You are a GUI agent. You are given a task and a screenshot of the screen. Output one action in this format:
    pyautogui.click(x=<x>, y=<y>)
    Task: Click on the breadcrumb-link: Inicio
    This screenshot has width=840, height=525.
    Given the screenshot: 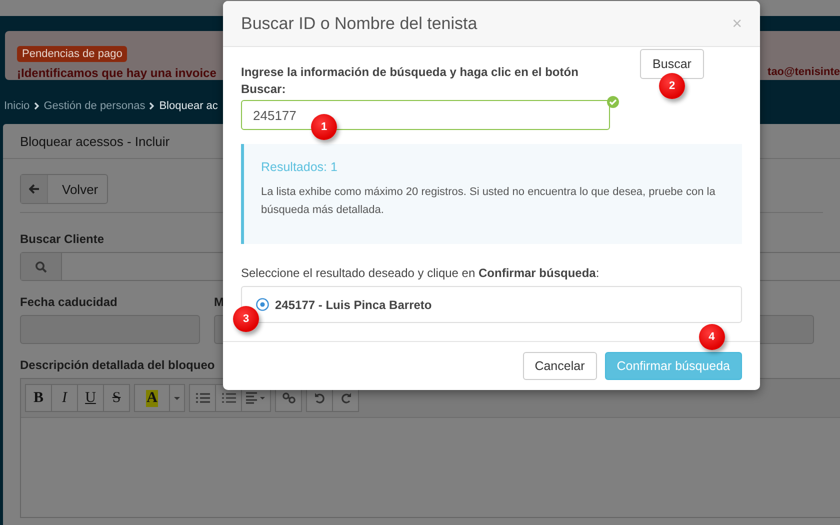 What is the action you would take?
    pyautogui.click(x=17, y=106)
    